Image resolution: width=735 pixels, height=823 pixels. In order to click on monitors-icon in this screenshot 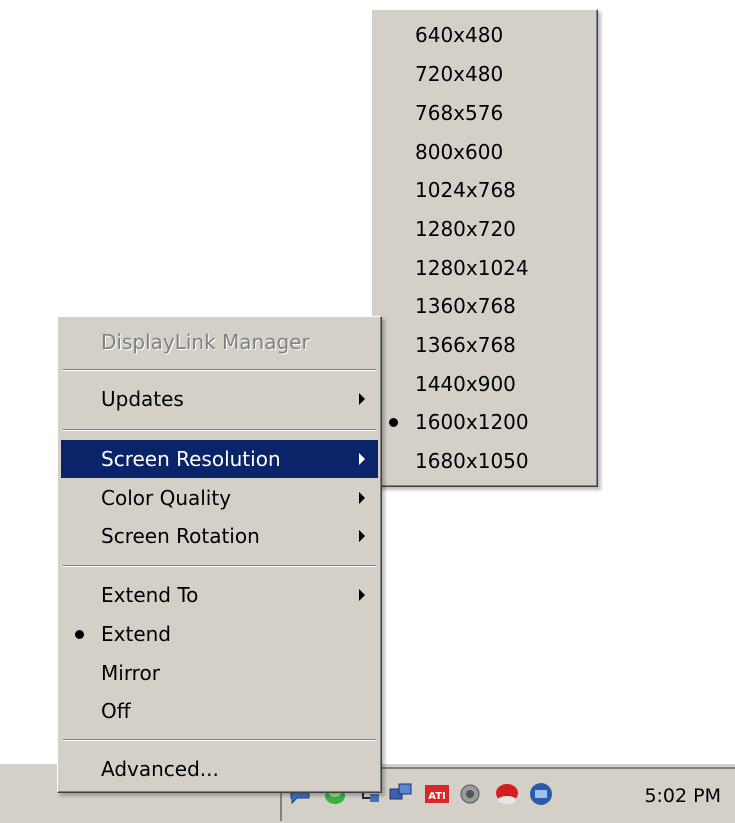, I will do `click(401, 794)`.